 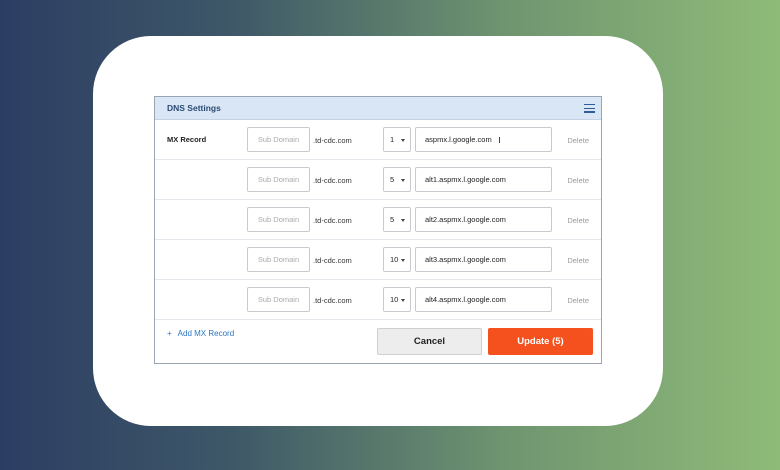 I want to click on add-mx-record-link: + Add MX Record, so click(x=200, y=333).